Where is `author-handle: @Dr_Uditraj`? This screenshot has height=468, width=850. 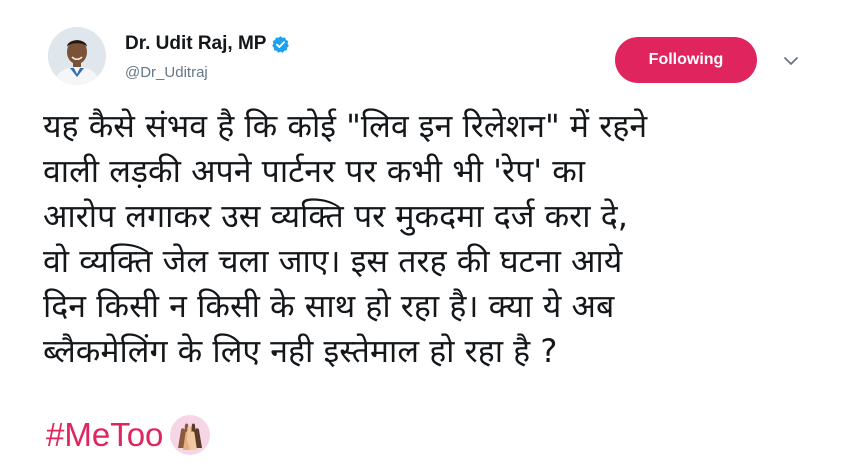 author-handle: @Dr_Uditraj is located at coordinates (166, 72).